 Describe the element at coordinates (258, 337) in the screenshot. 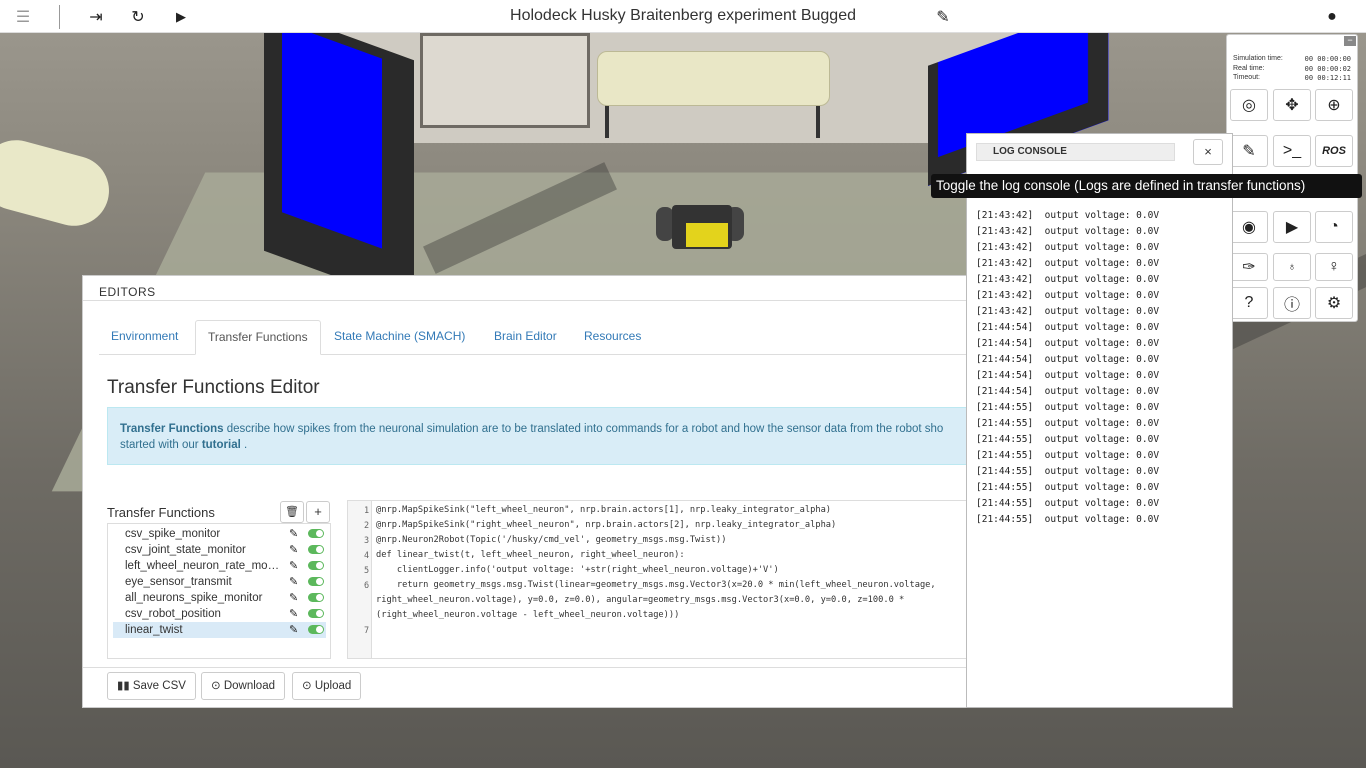

I see `tab-transfer-functions: Transfer Functions` at that location.